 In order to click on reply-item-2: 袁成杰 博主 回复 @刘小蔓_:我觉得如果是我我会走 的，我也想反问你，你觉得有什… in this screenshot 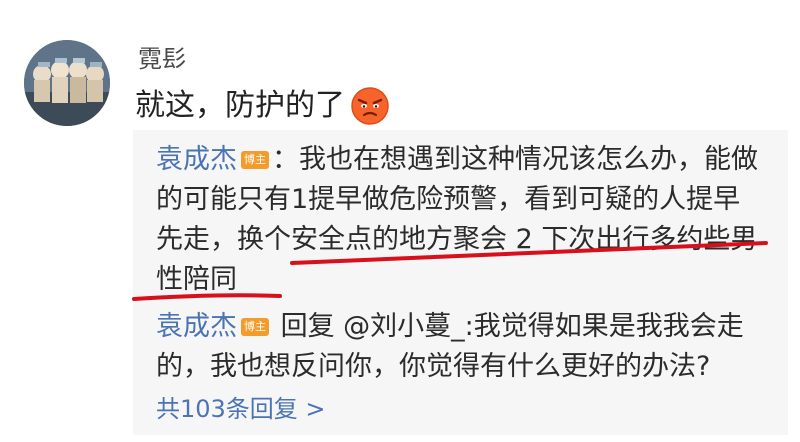, I will do `click(466, 347)`.